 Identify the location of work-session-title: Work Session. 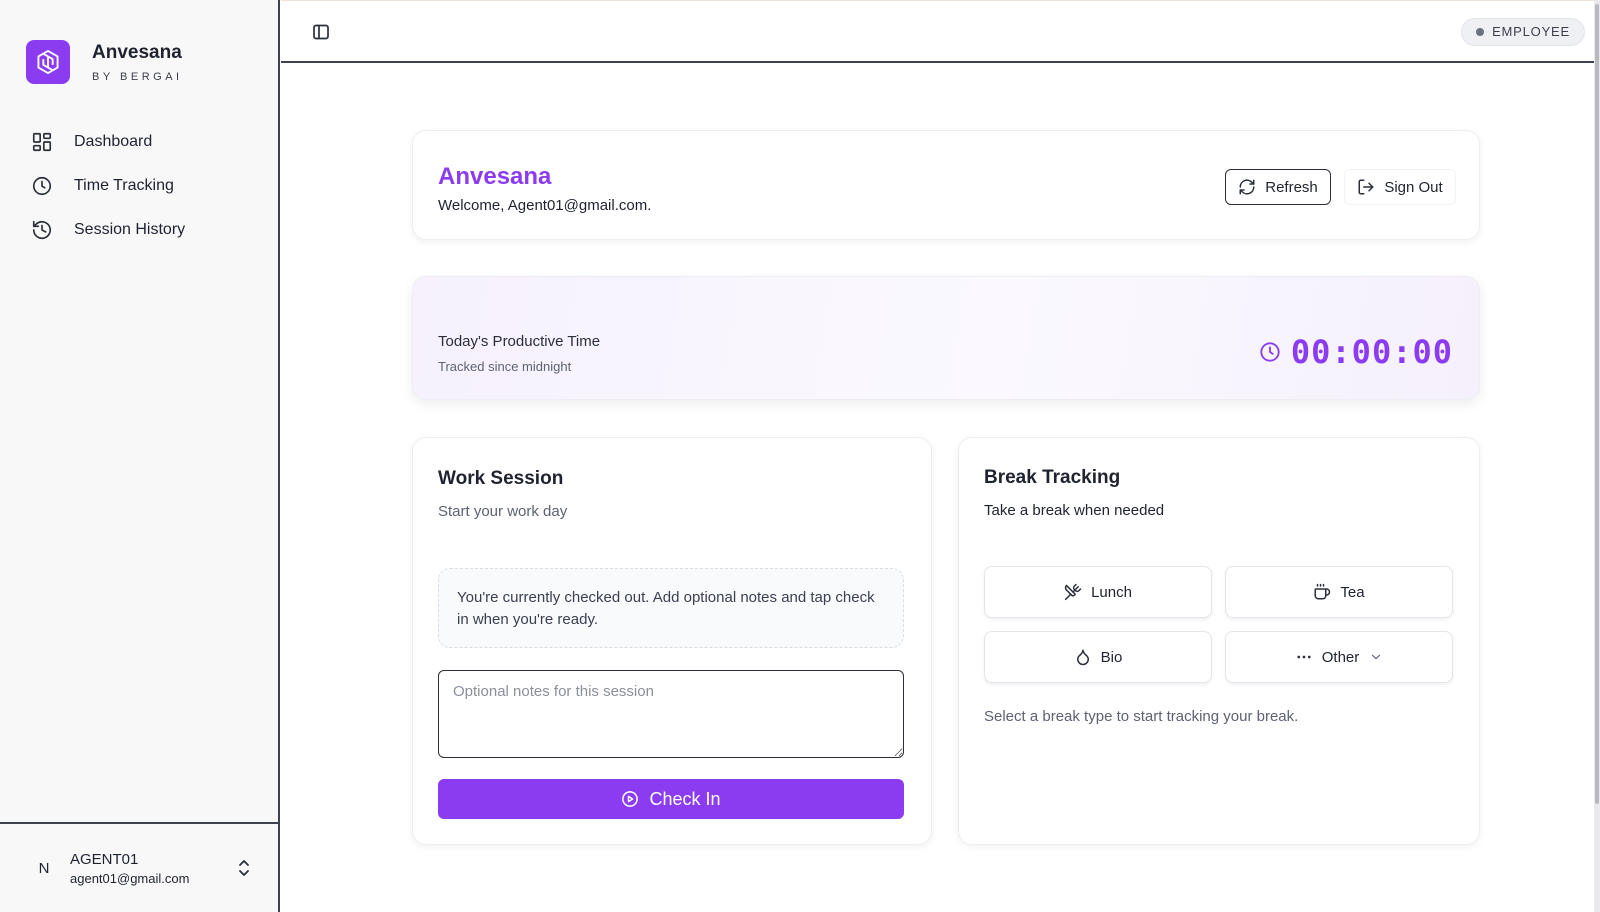
(501, 478).